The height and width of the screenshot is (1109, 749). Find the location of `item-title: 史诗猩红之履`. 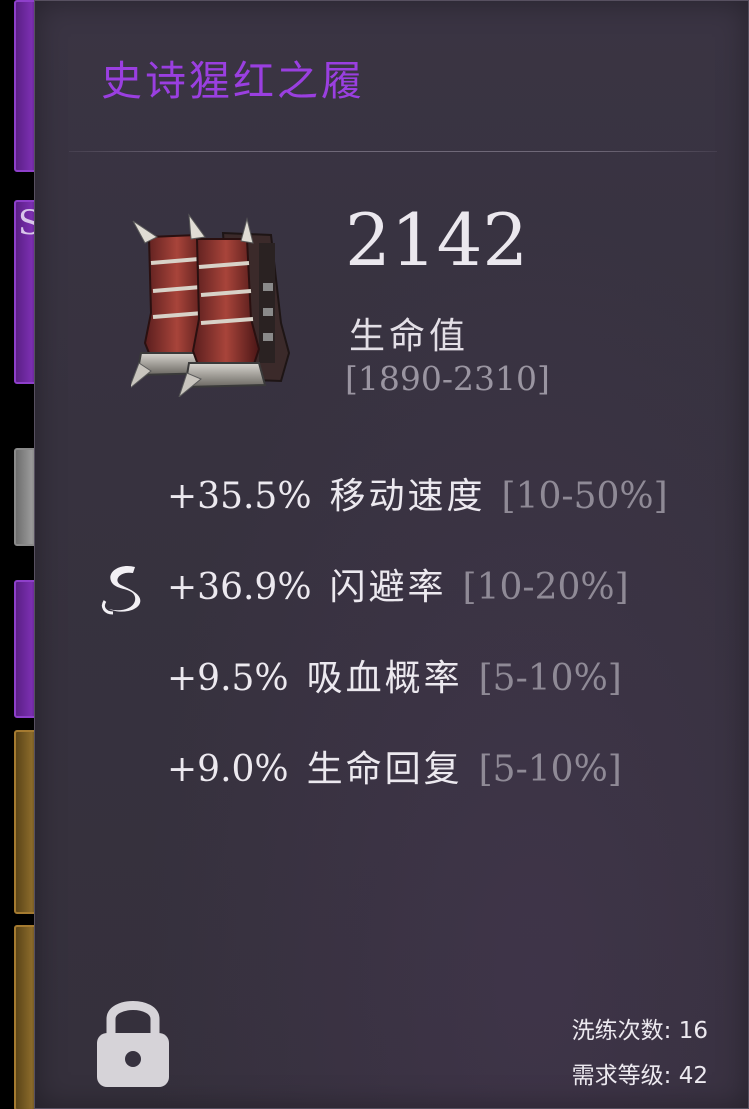

item-title: 史诗猩红之履 is located at coordinates (233, 81).